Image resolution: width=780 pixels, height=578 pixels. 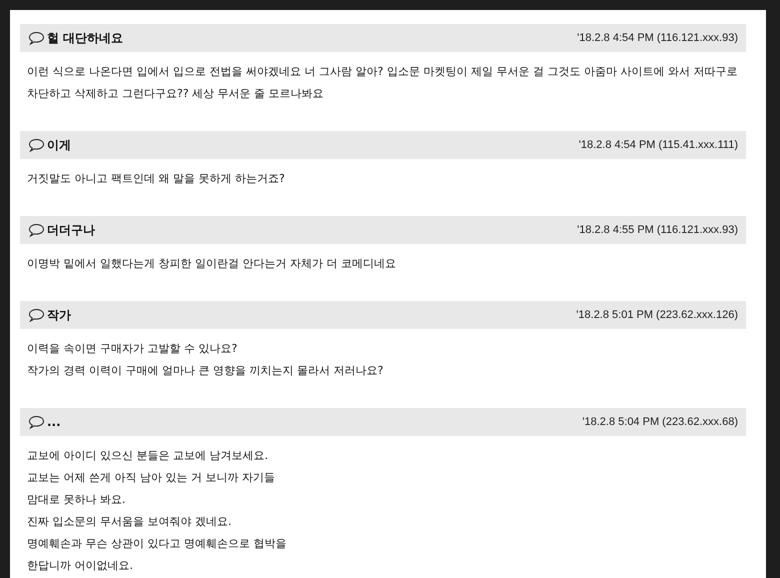 What do you see at coordinates (59, 315) in the screenshot?
I see `comment-author: 작가` at bounding box center [59, 315].